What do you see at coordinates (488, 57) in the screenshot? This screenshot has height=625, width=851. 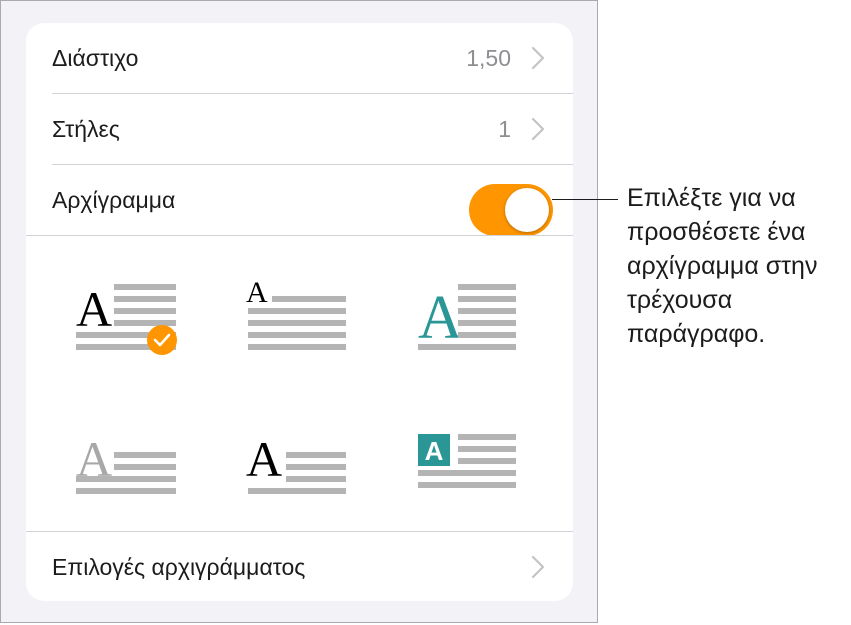 I see `spacing-value: 1,50` at bounding box center [488, 57].